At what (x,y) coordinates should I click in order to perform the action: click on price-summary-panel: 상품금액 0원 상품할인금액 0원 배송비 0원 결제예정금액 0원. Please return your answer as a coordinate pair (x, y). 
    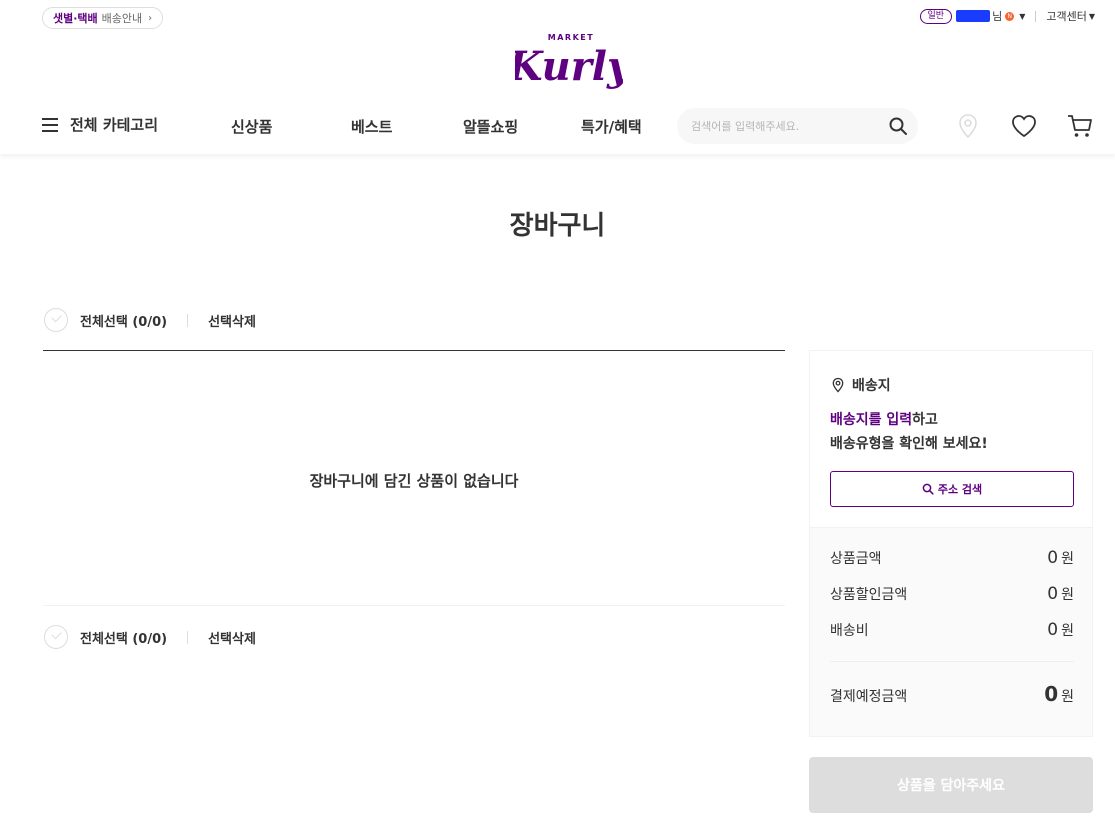
    Looking at the image, I should click on (951, 632).